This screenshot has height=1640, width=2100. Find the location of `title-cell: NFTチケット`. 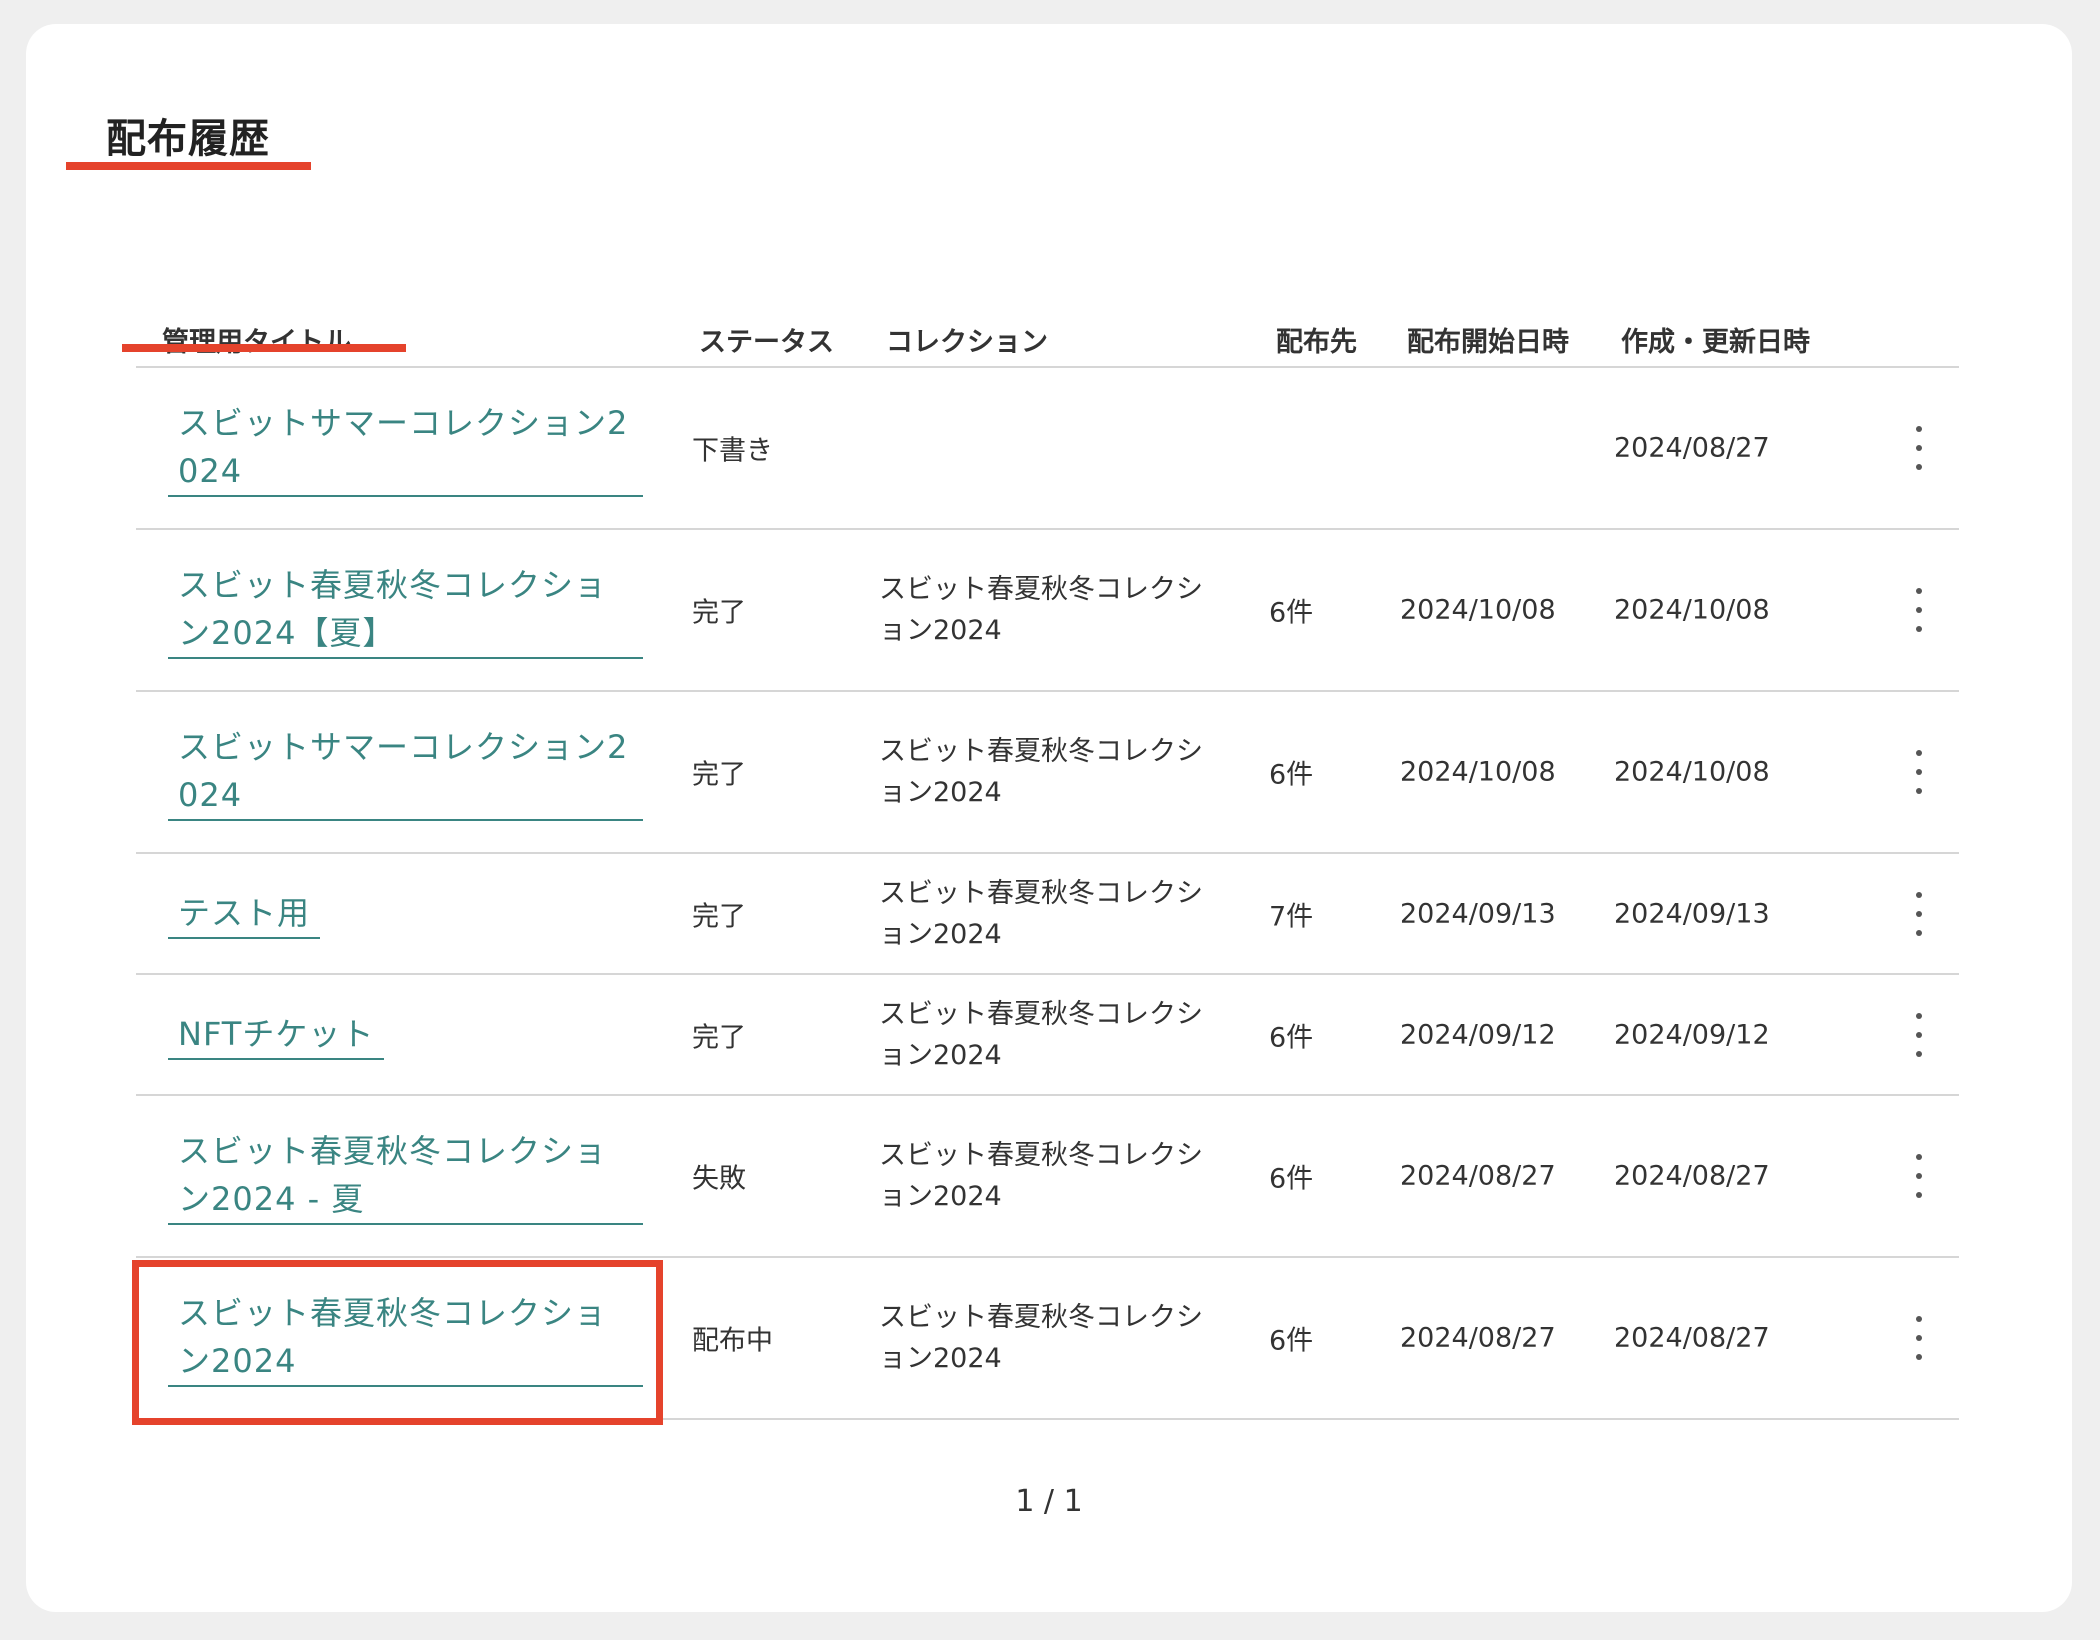

title-cell: NFTチケット is located at coordinates (405, 1035).